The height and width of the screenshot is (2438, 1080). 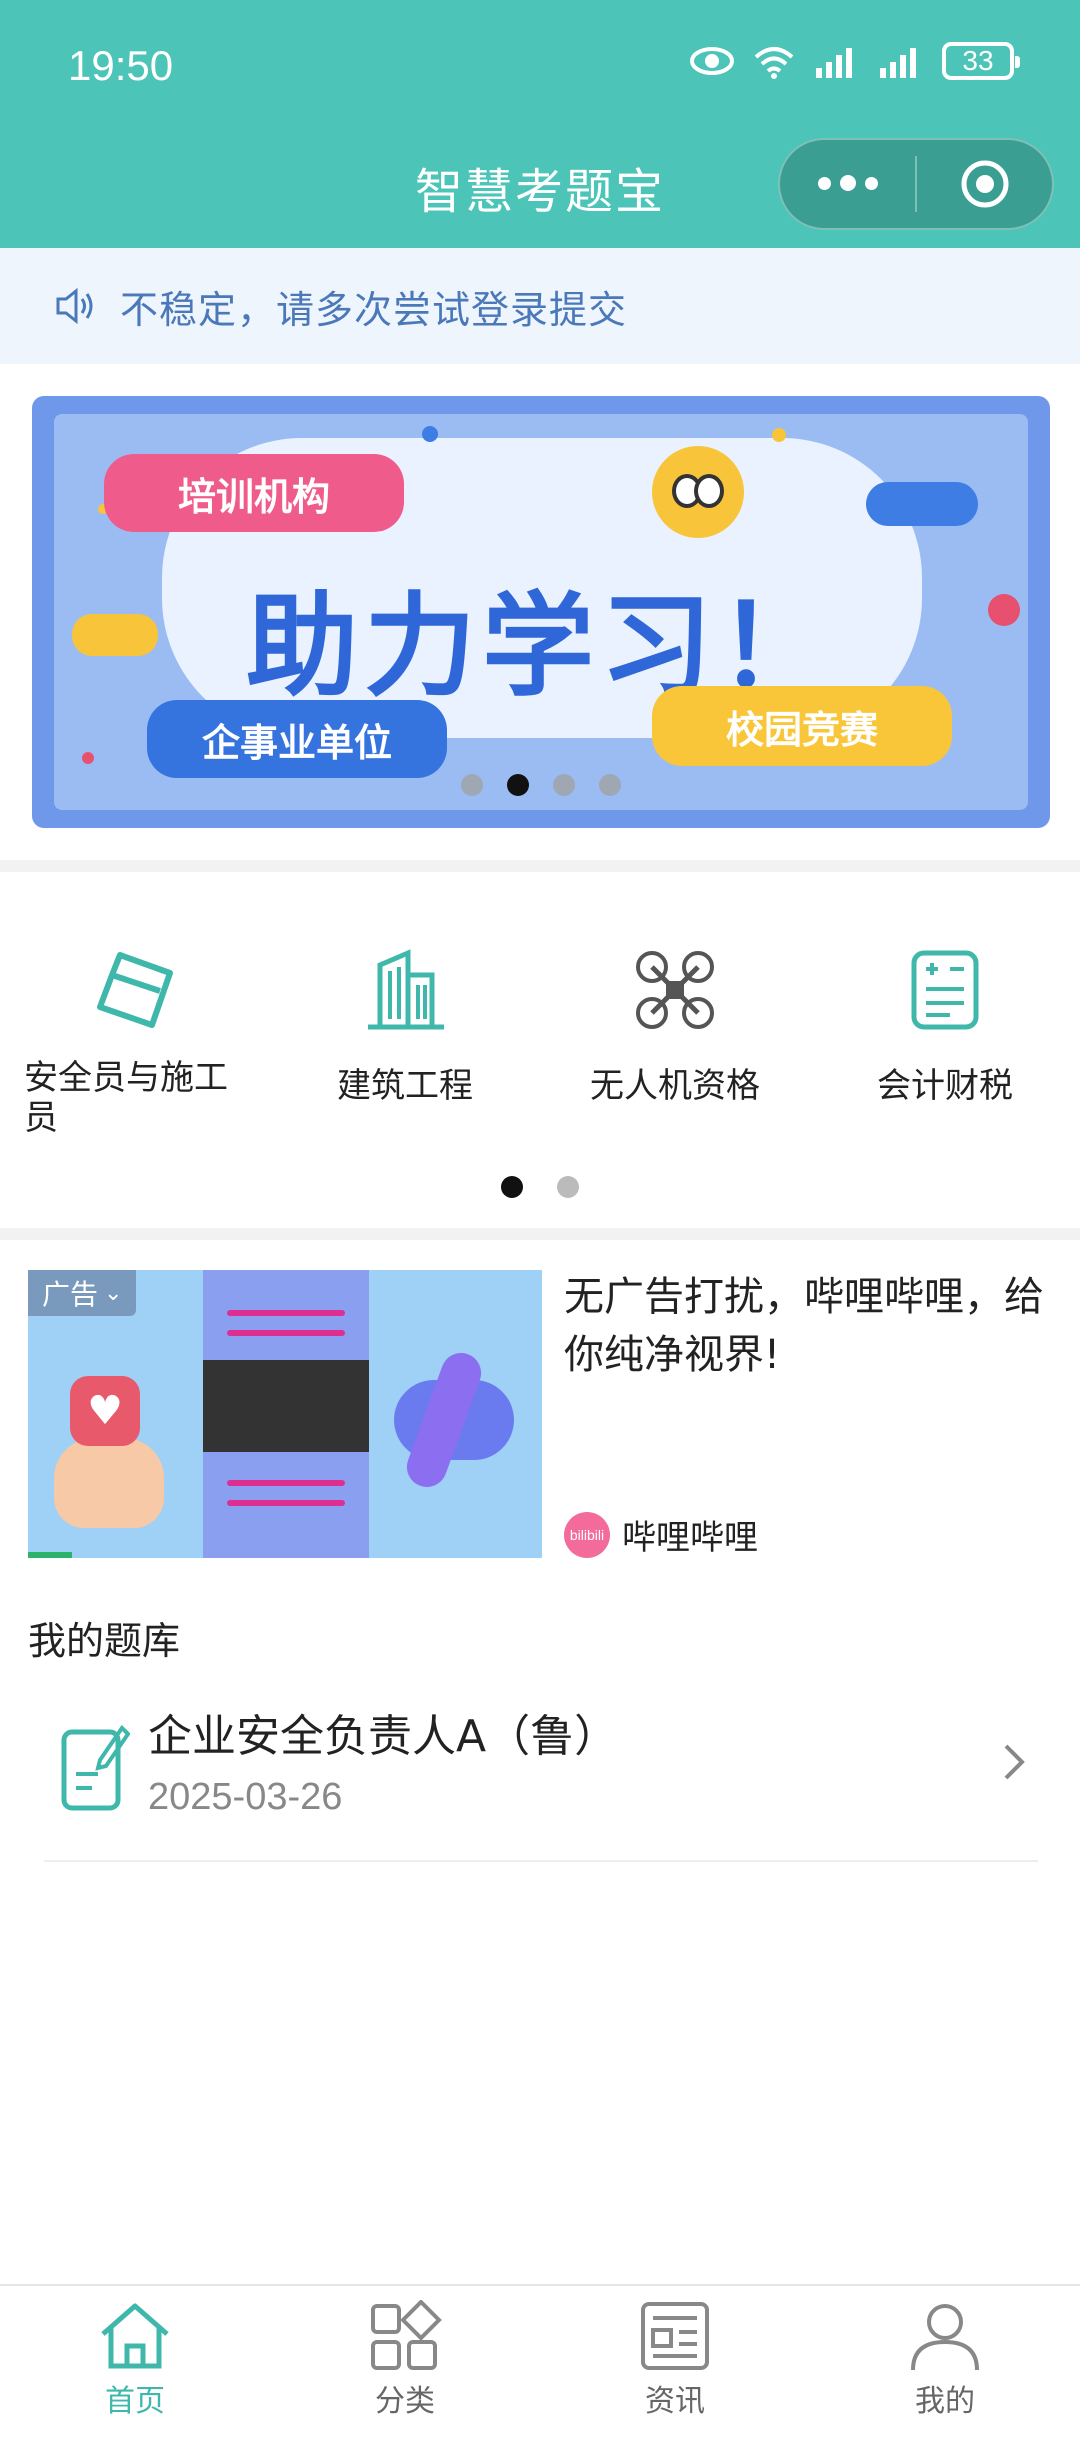 I want to click on news-icon, so click(x=675, y=2336).